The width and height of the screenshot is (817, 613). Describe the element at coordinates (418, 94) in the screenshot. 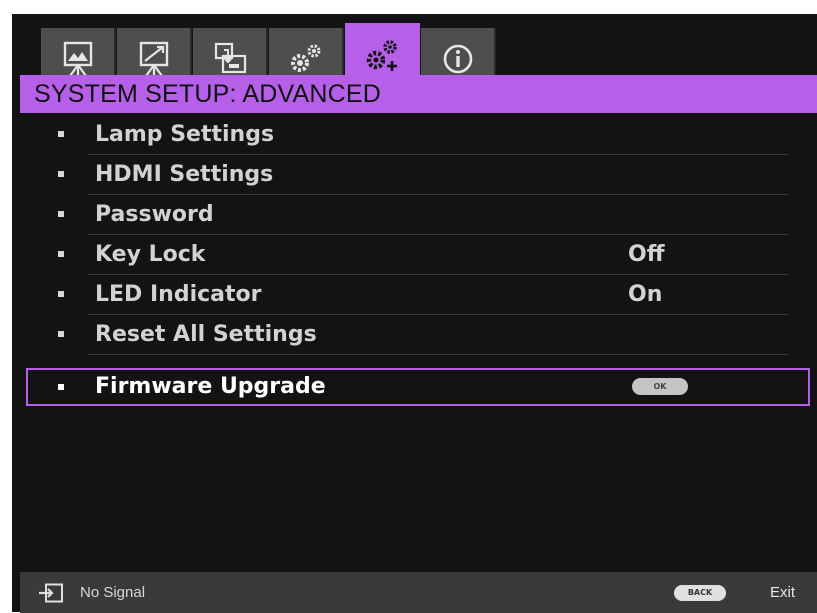

I see `menu-title-bar: SYSTEM SETUP: ADVANCED` at that location.